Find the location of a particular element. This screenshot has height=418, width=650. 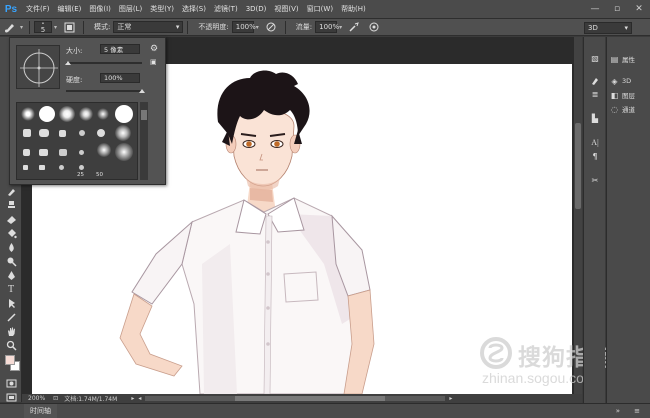

menu-filter: 滤镜(T) is located at coordinates (226, 9).